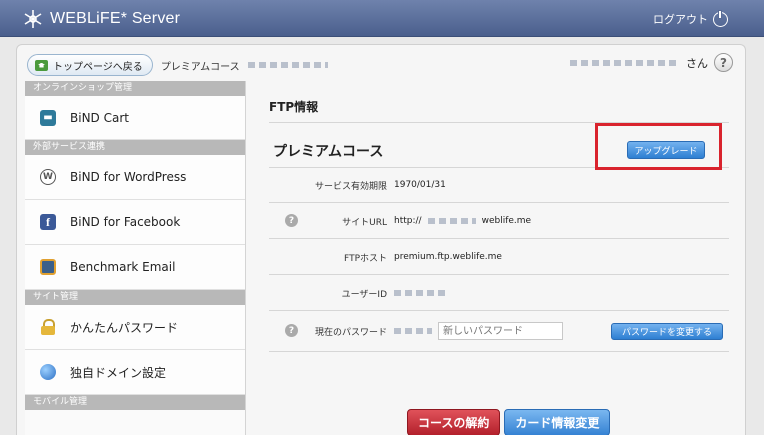  I want to click on sidebar-section-external: 外部サービス連携, so click(135, 147).